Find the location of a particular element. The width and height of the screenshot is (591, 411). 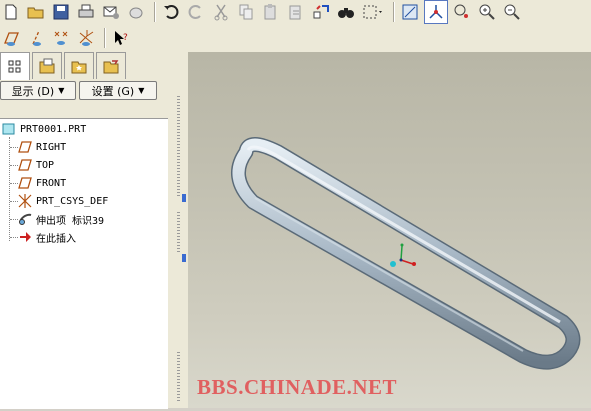

select-box-icon is located at coordinates (372, 12).